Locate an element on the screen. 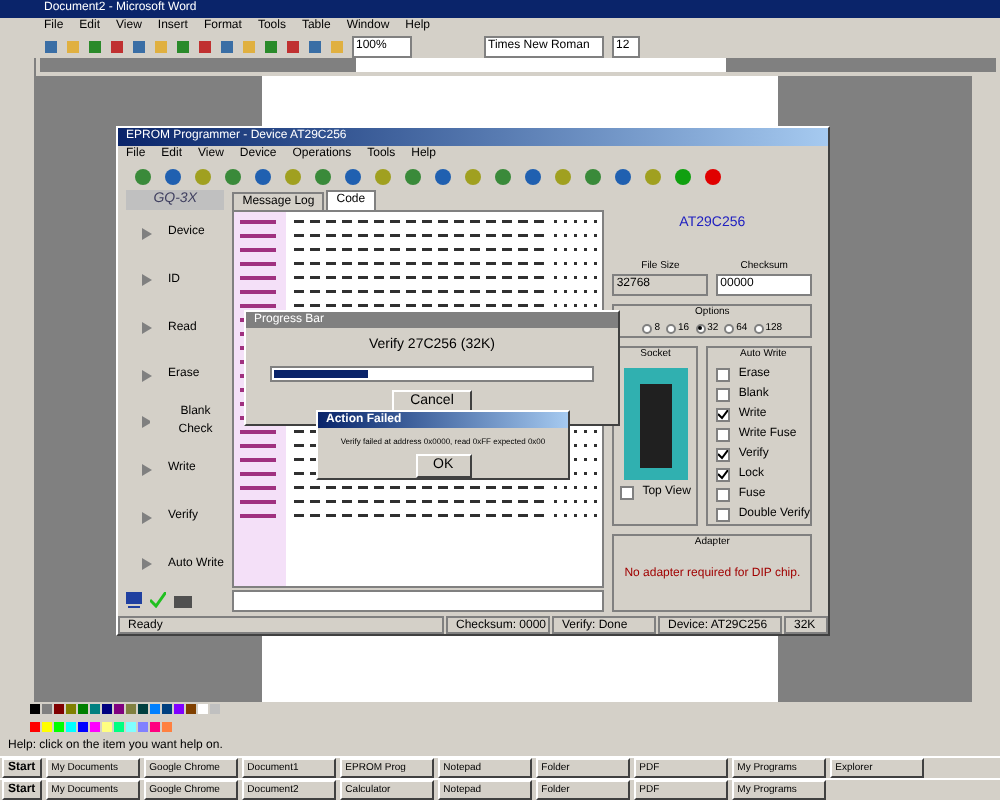  checkmark-icon is located at coordinates (158, 600).